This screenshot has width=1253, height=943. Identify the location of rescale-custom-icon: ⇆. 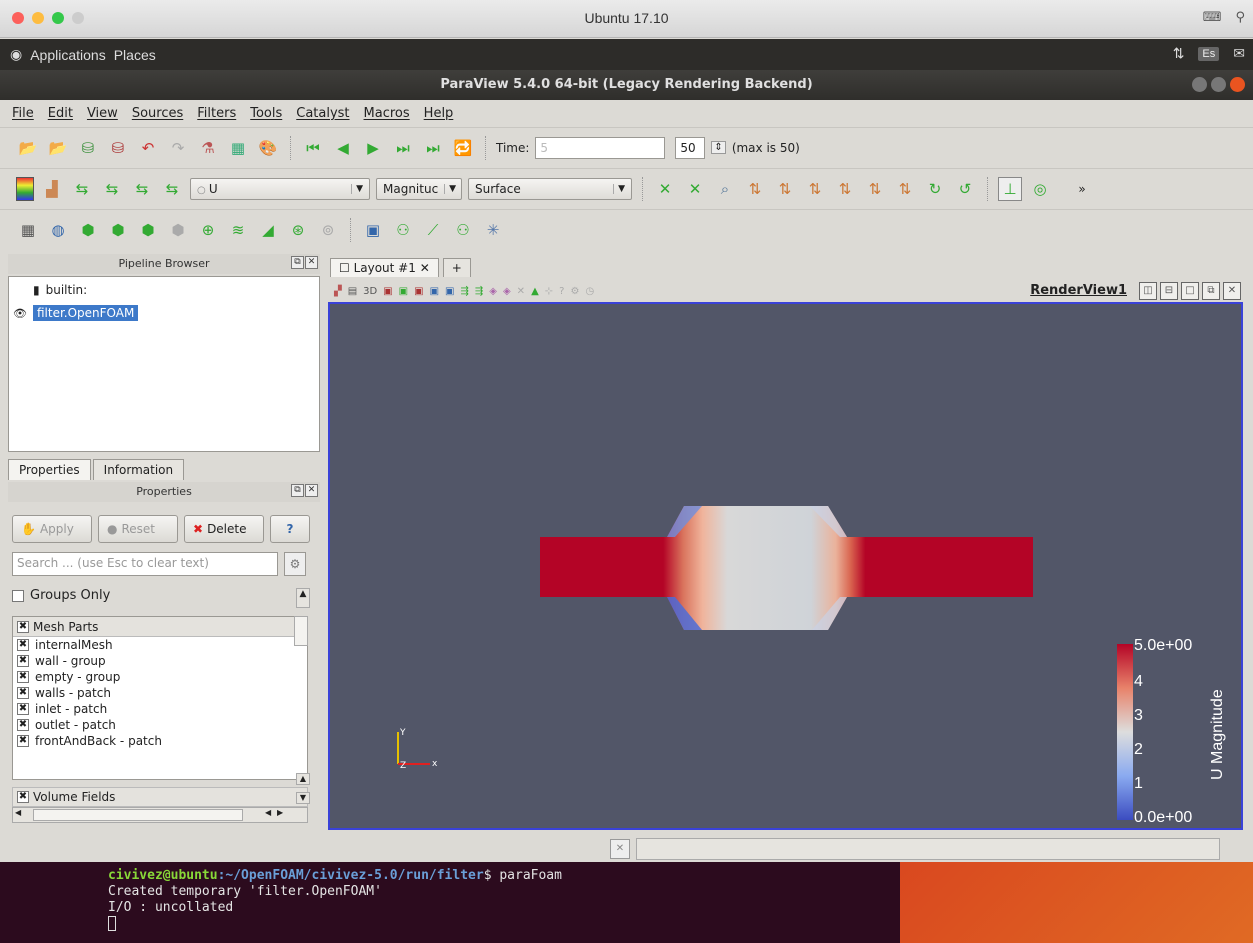
(112, 189).